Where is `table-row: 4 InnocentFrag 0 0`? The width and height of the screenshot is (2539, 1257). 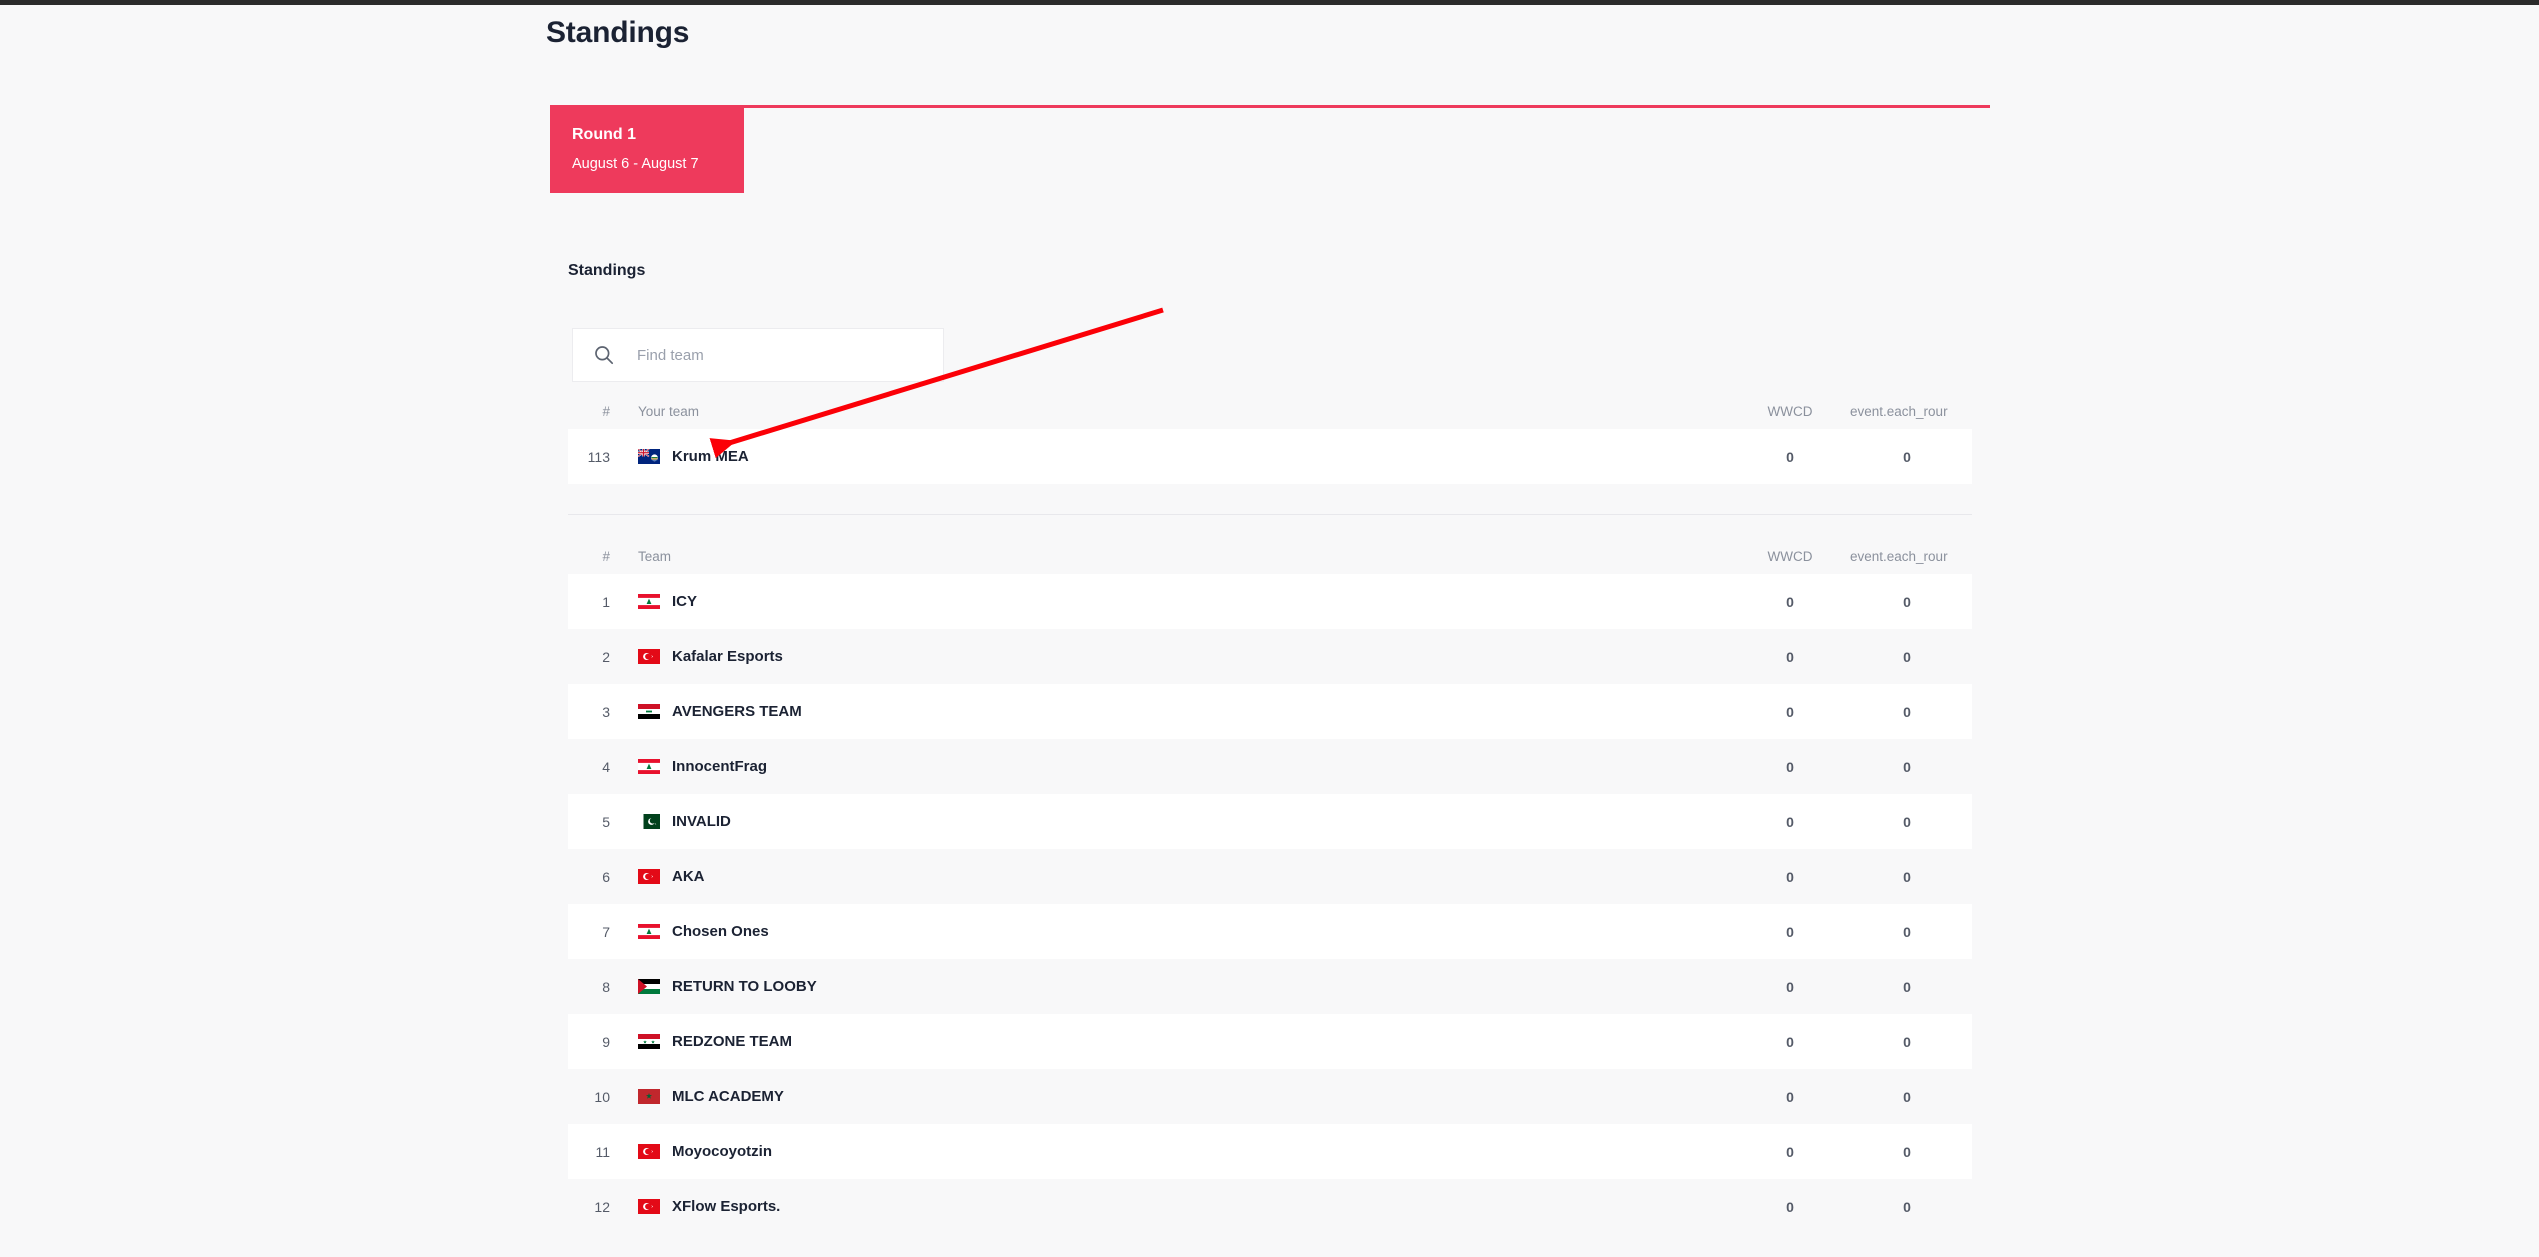 table-row: 4 InnocentFrag 0 0 is located at coordinates (1270, 766).